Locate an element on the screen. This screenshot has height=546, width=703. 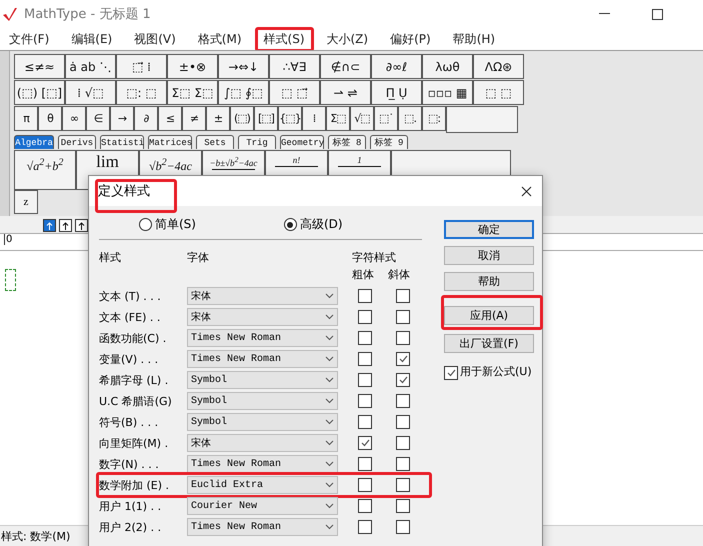
menu-item: 文件(F) is located at coordinates (29, 39).